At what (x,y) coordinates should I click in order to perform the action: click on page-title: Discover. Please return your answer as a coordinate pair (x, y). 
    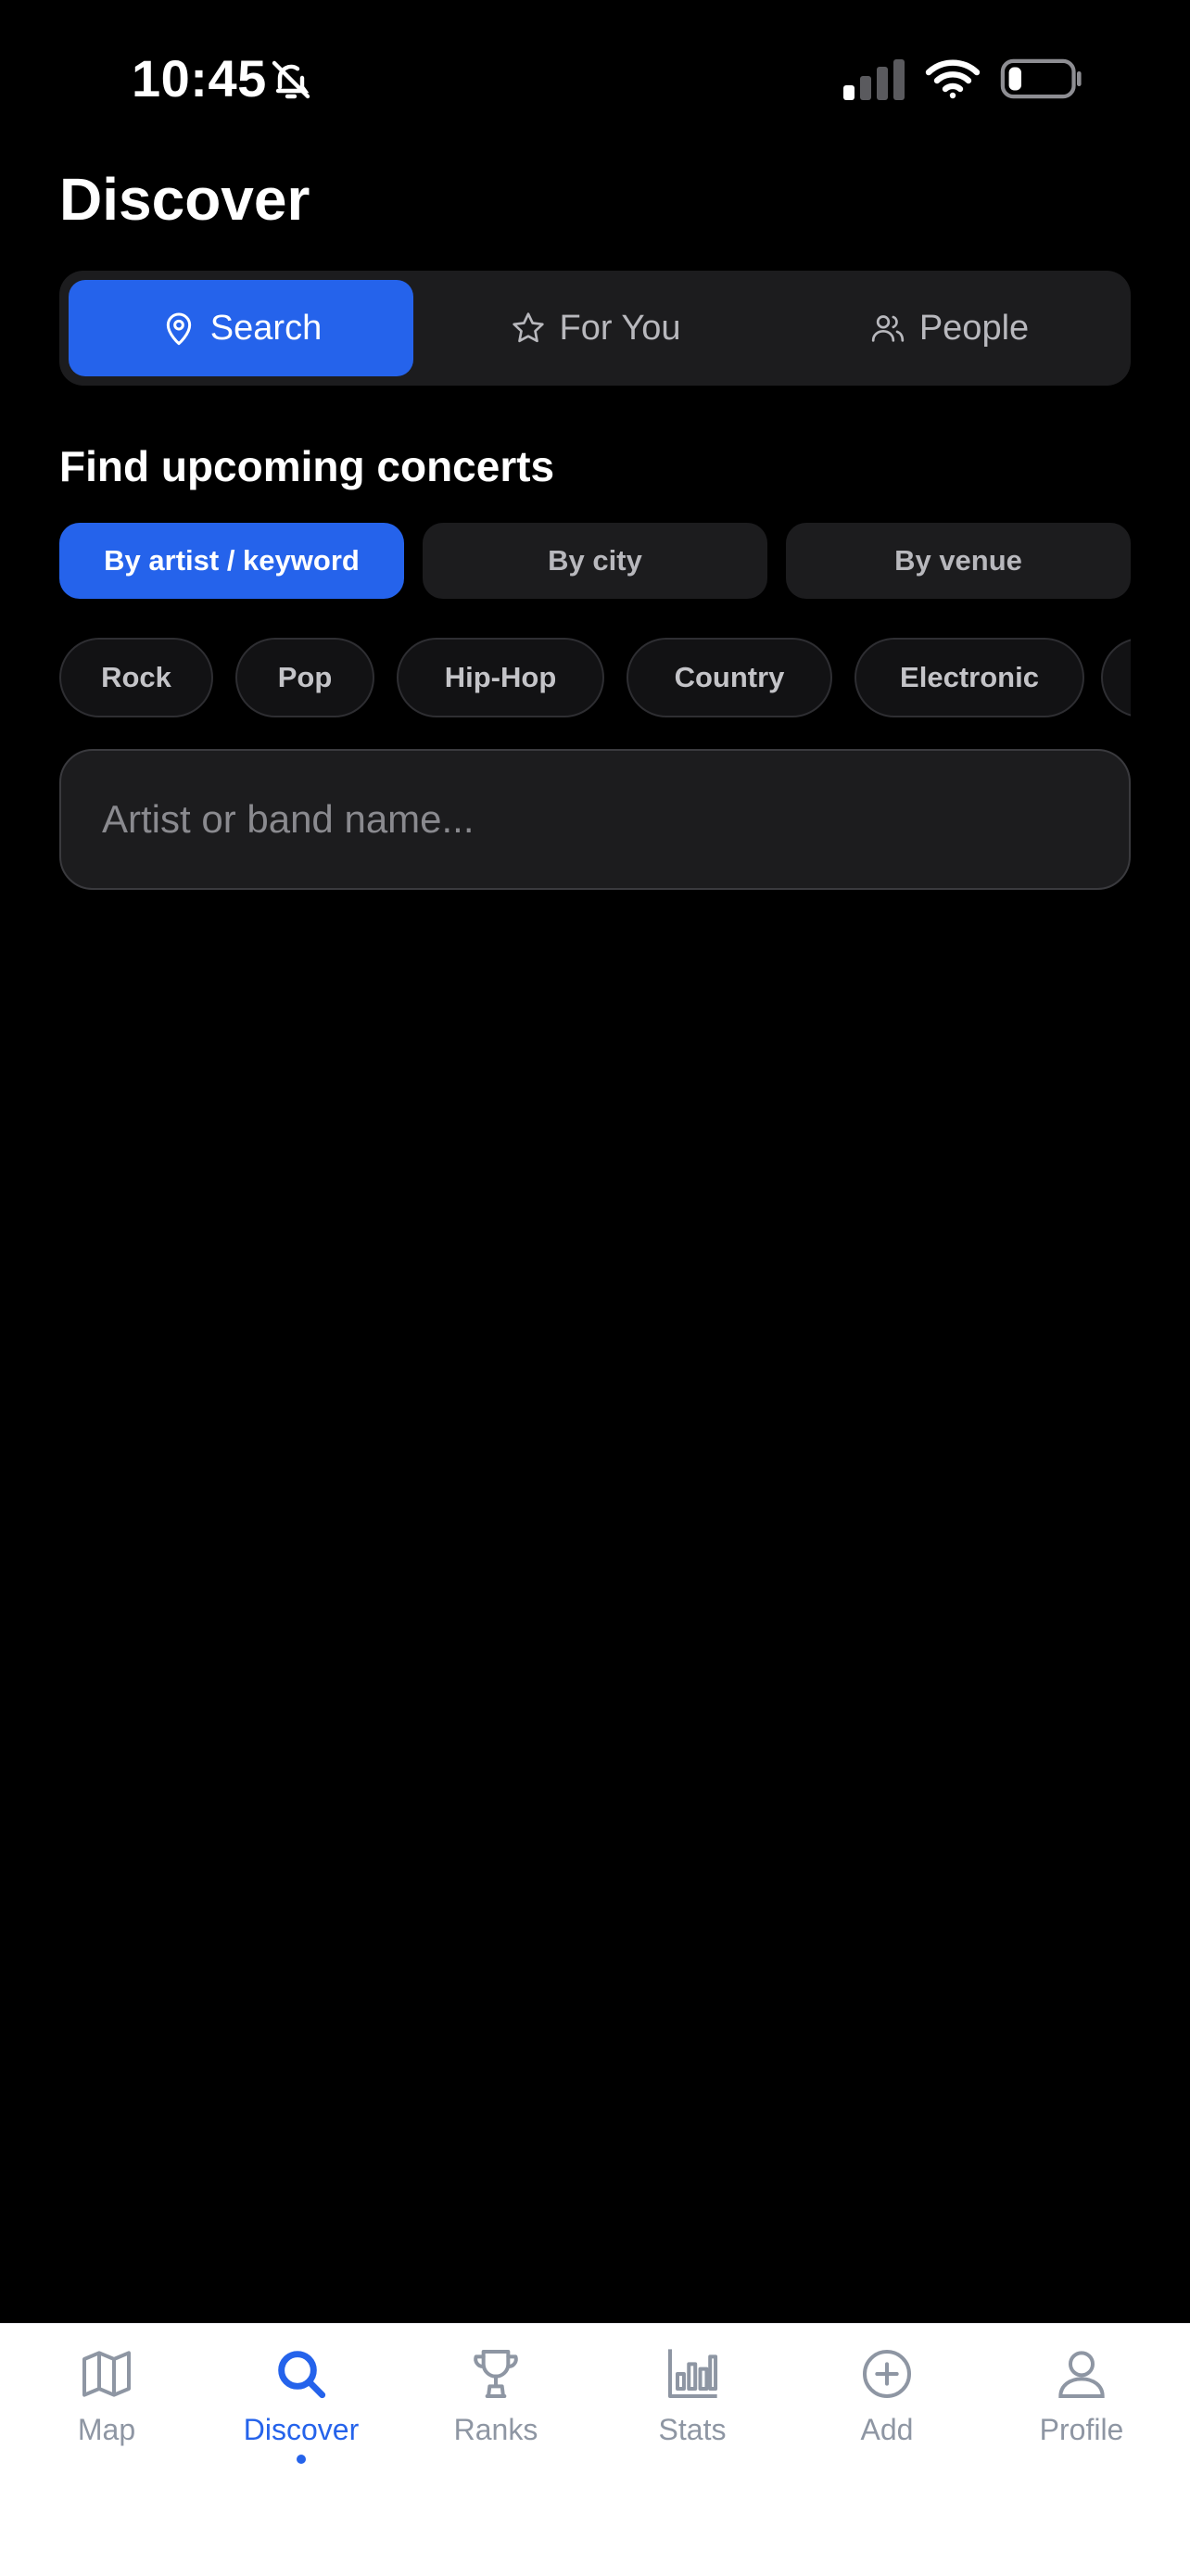
    Looking at the image, I should click on (184, 199).